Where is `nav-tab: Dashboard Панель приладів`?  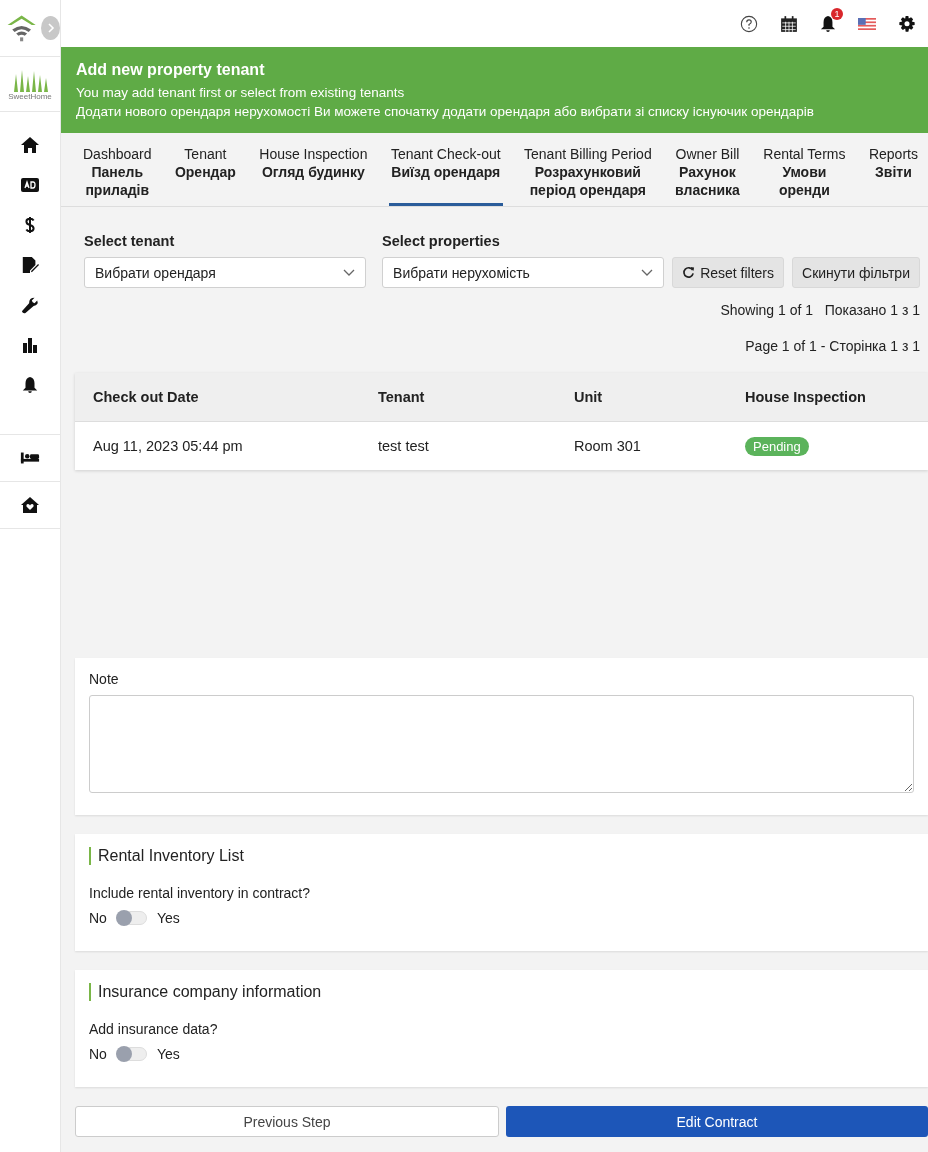
nav-tab: Dashboard Панель приладів is located at coordinates (117, 169).